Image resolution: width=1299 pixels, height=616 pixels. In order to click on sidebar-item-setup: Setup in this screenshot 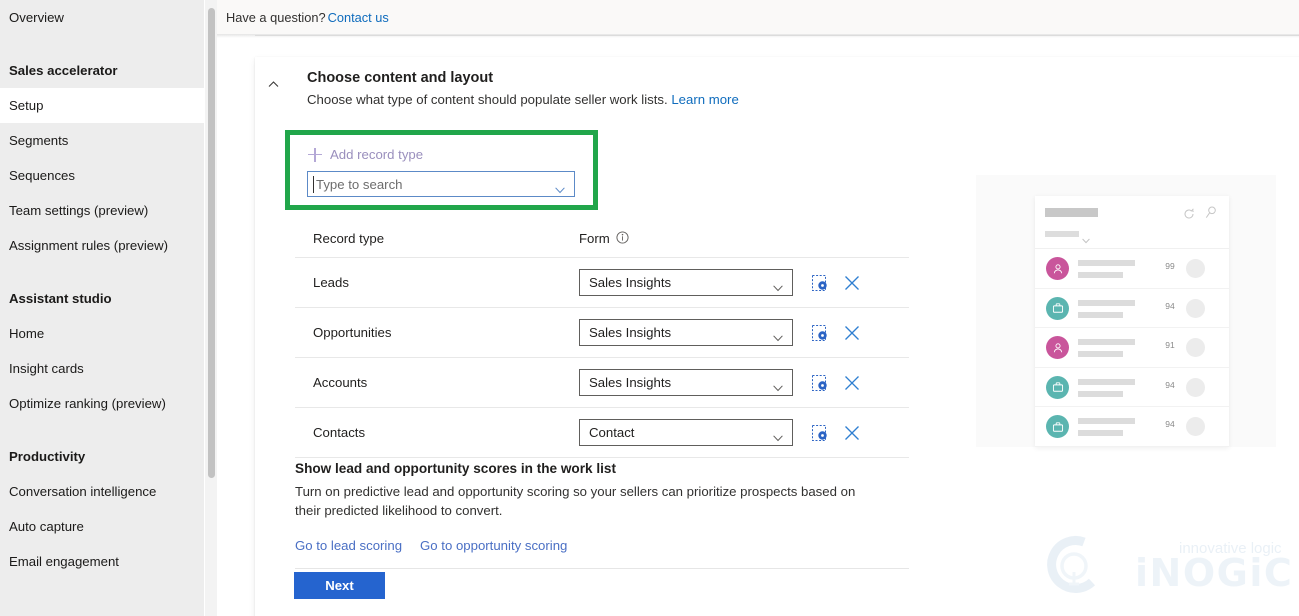, I will do `click(102, 105)`.